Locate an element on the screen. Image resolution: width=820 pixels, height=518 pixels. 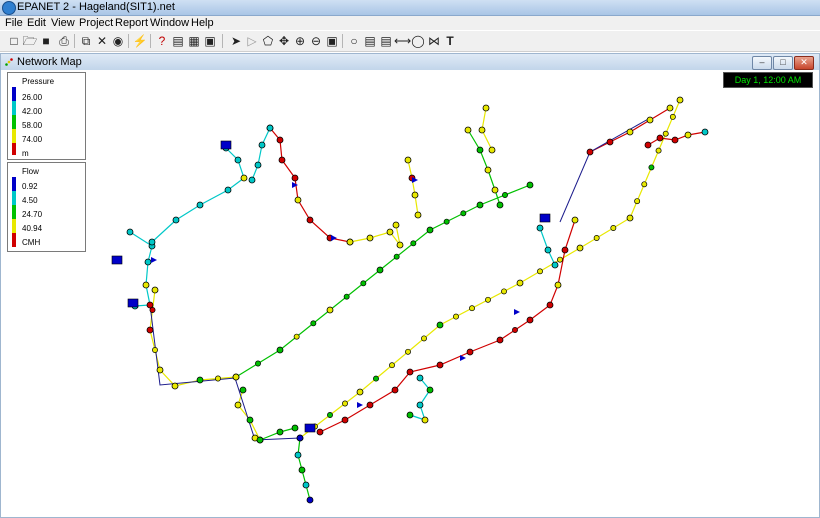
maximize-button: □ is located at coordinates (783, 63).